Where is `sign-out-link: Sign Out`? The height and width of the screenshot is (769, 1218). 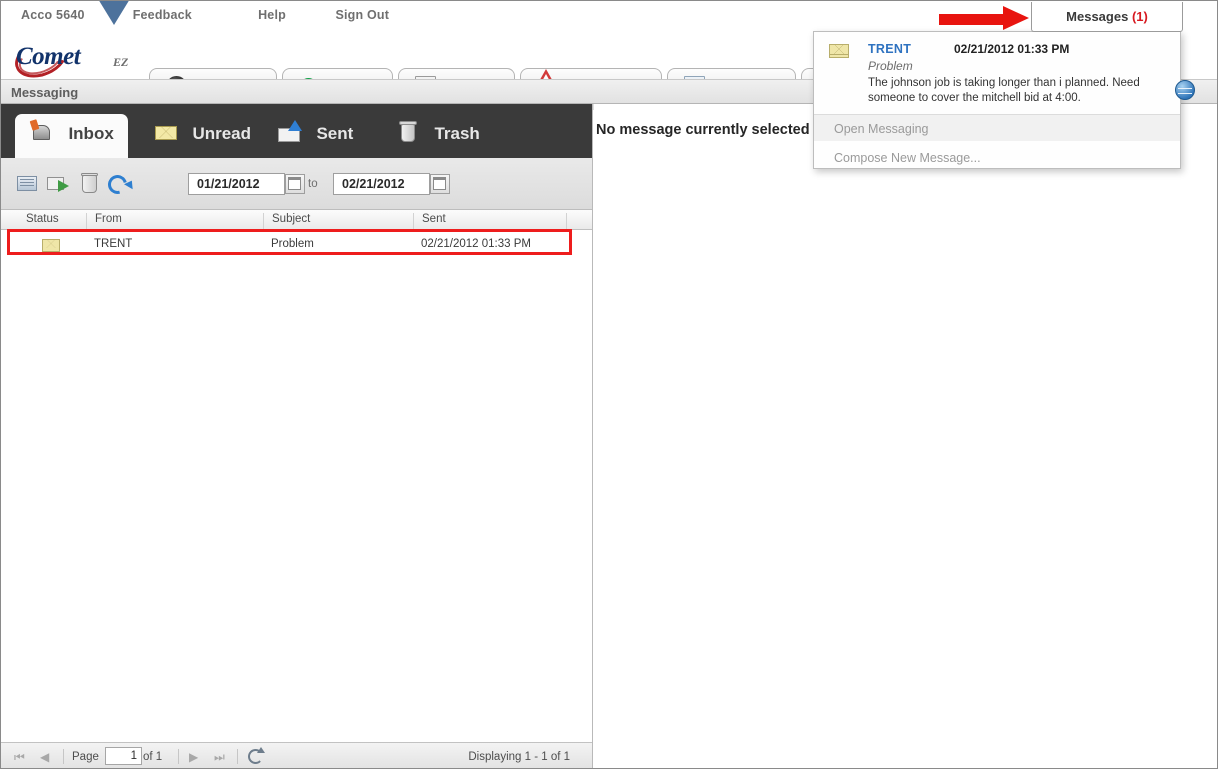
sign-out-link: Sign Out is located at coordinates (362, 15).